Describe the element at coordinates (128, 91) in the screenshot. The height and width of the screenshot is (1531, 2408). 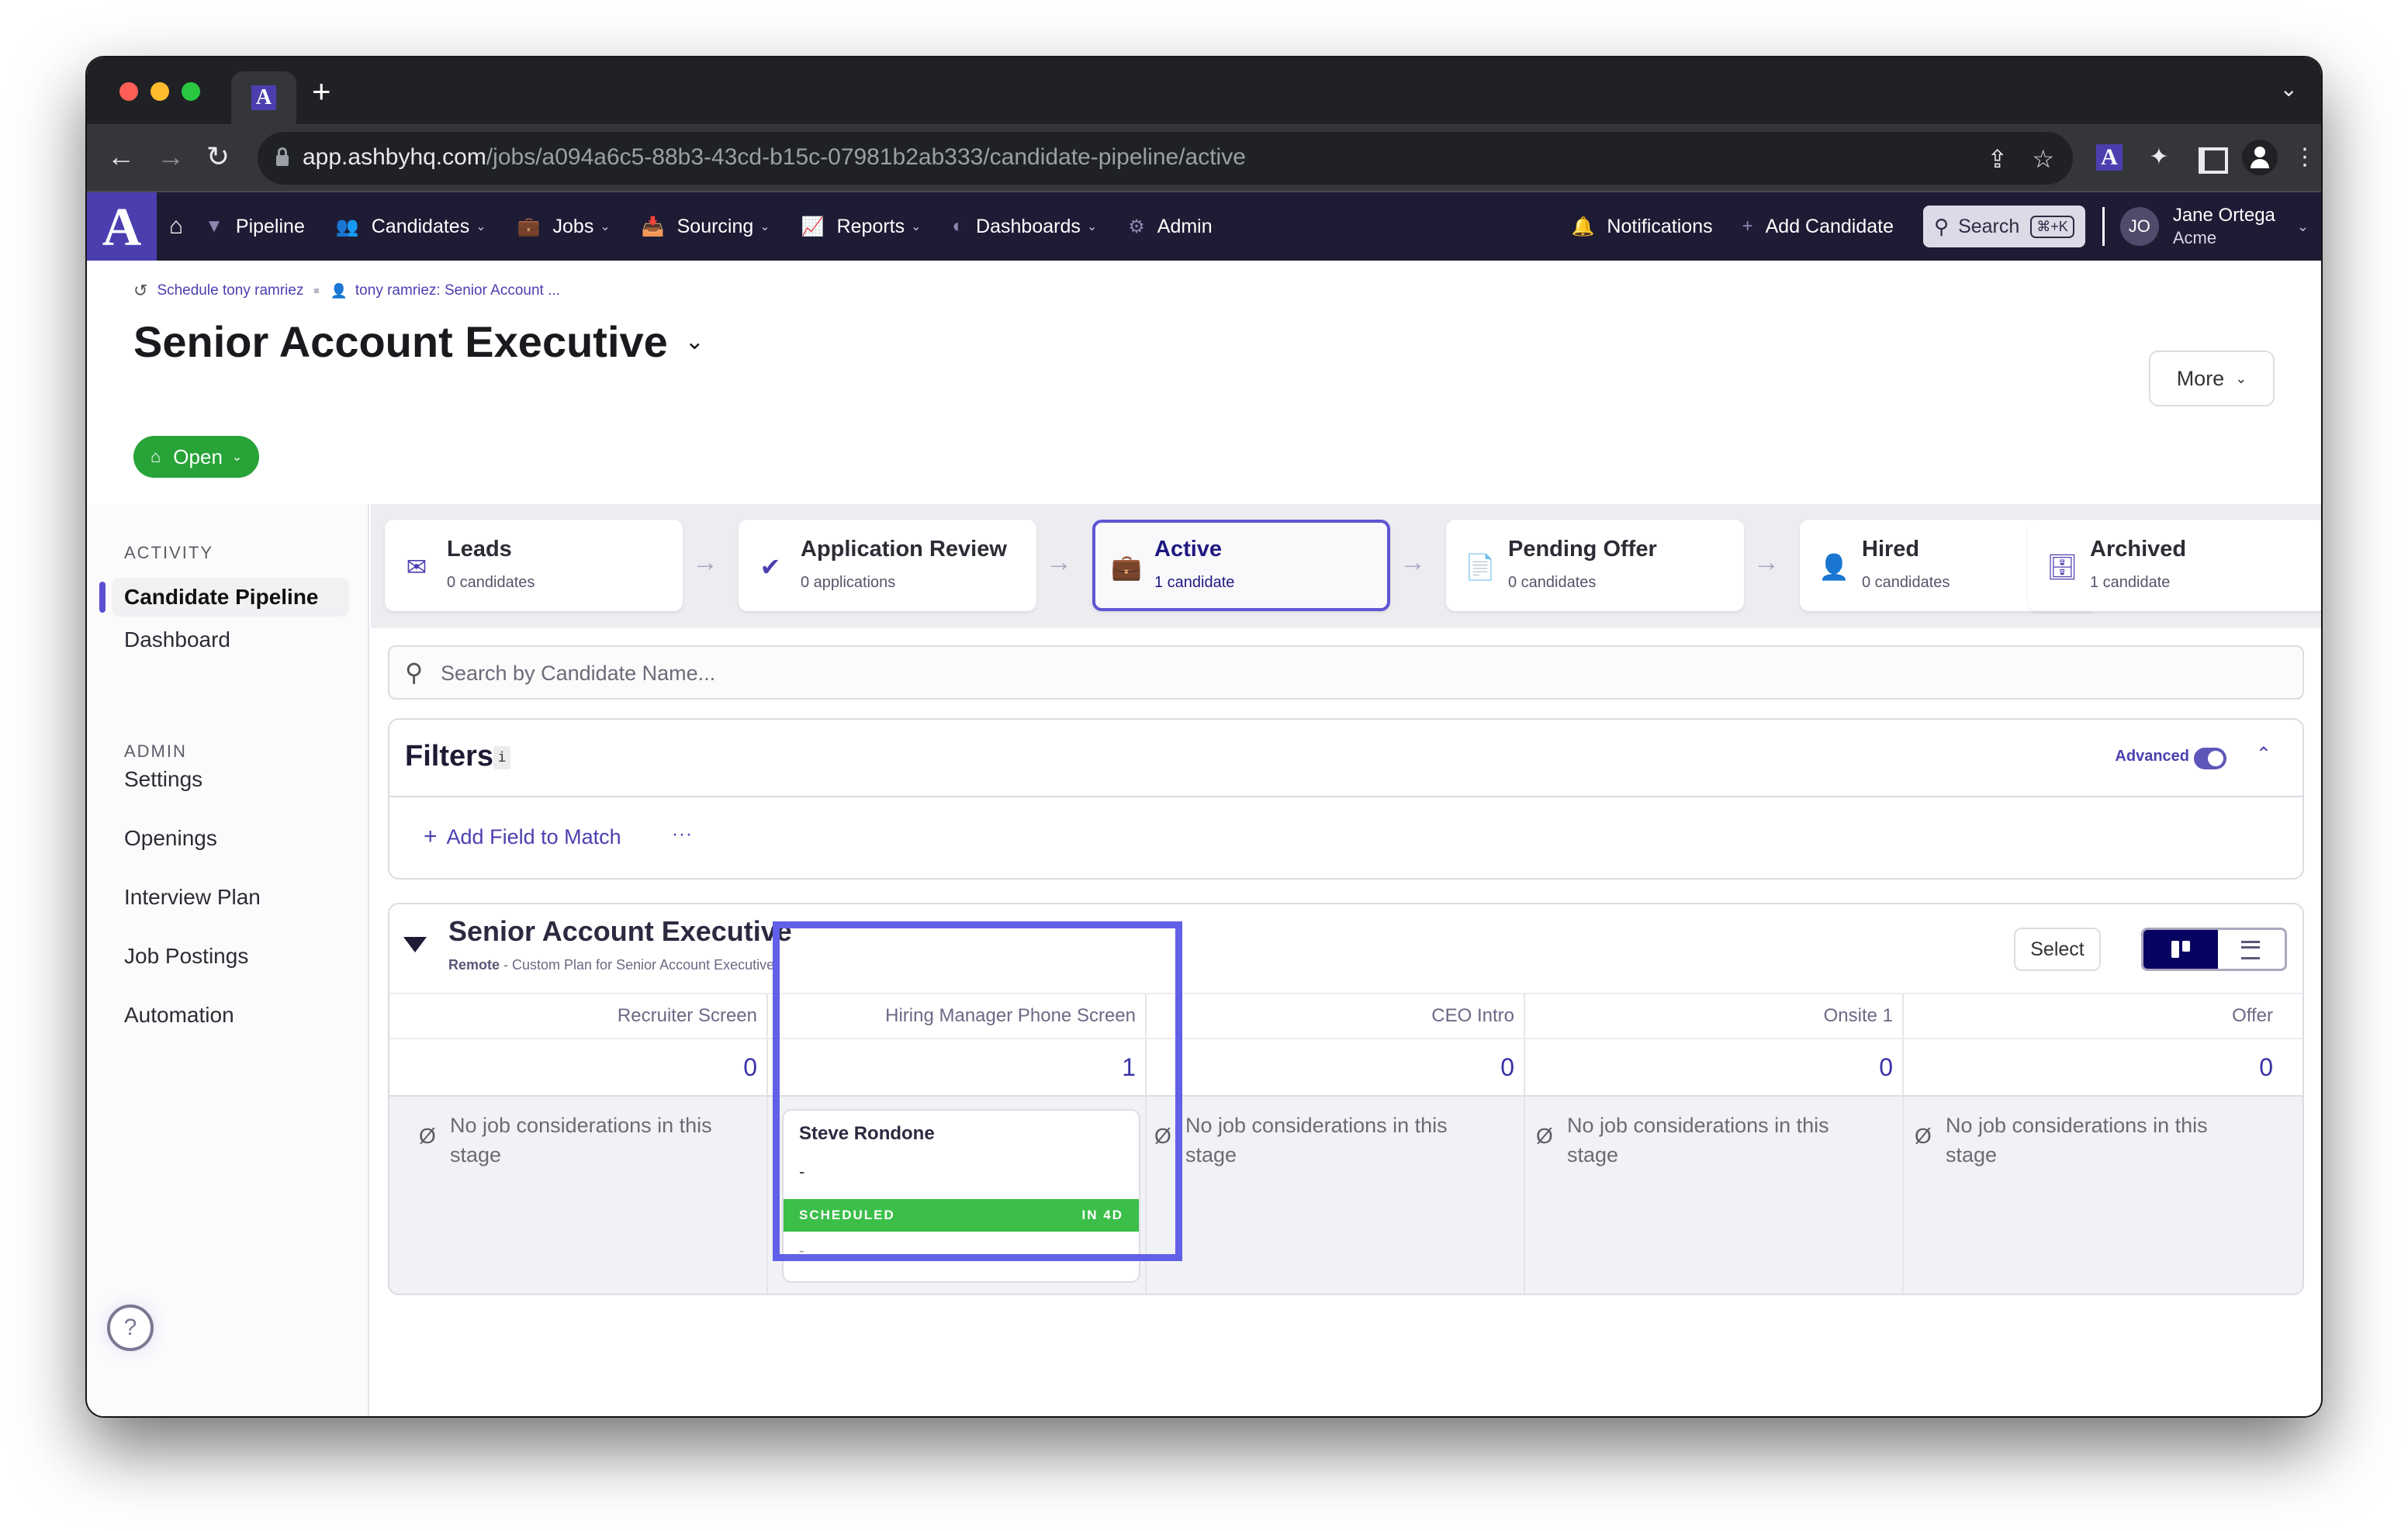
I see `close-window-button` at that location.